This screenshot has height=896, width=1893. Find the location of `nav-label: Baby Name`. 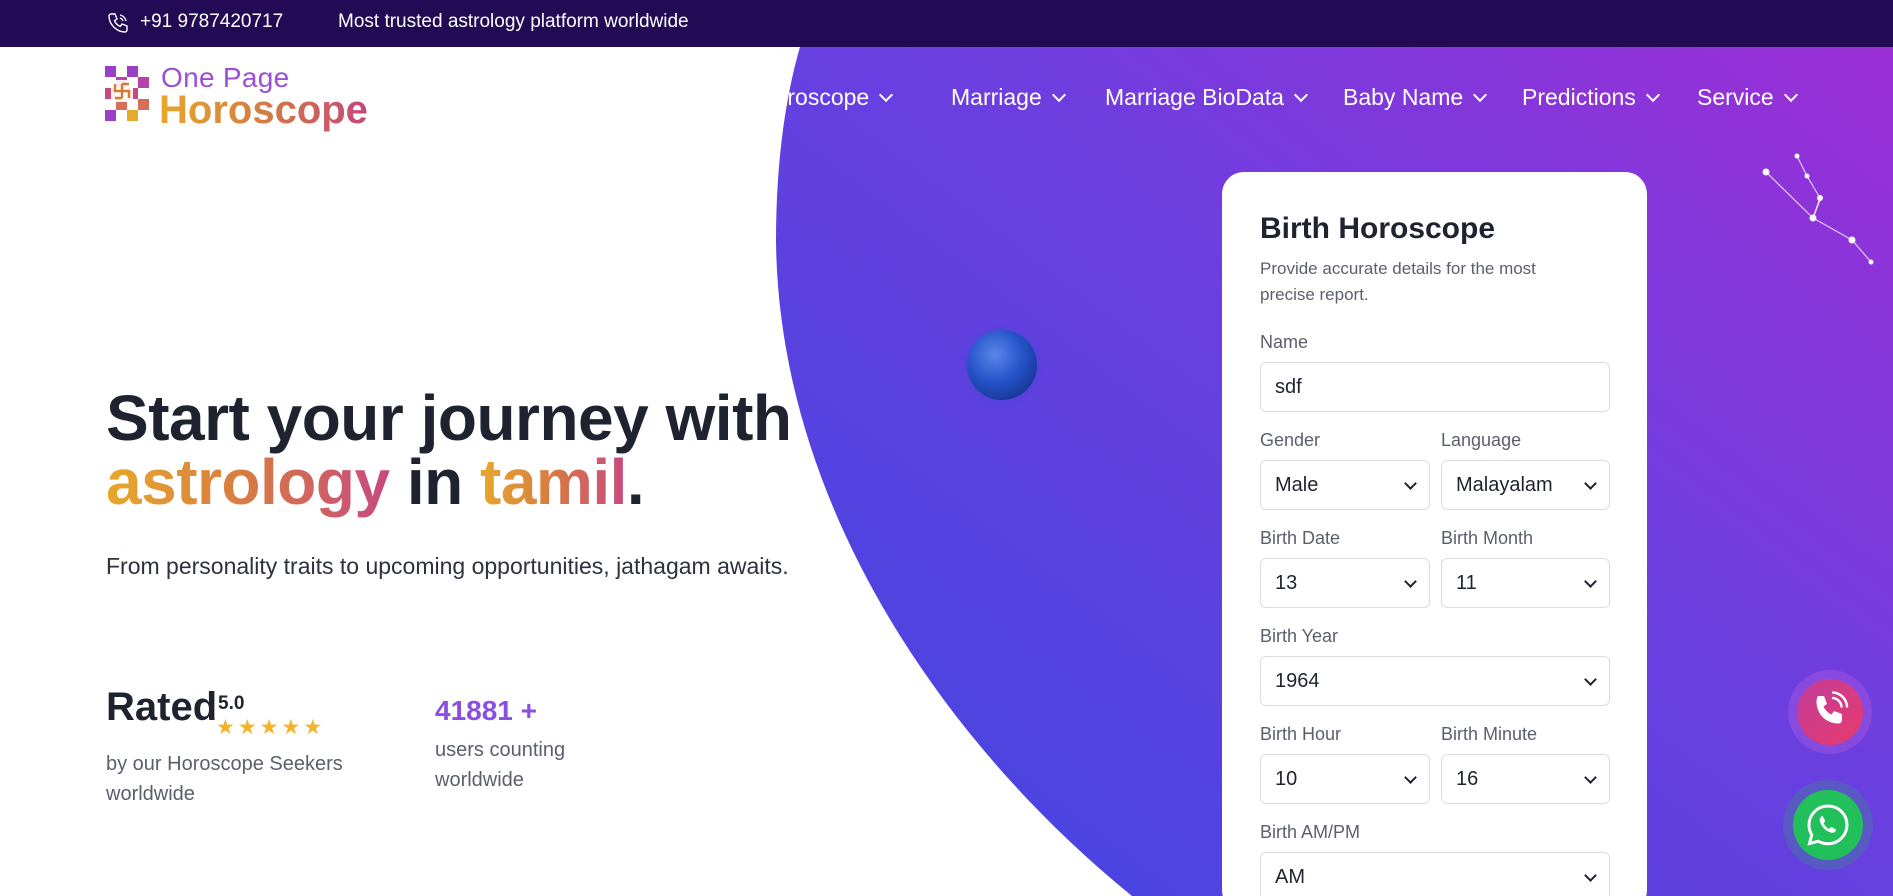

nav-label: Baby Name is located at coordinates (1403, 97).